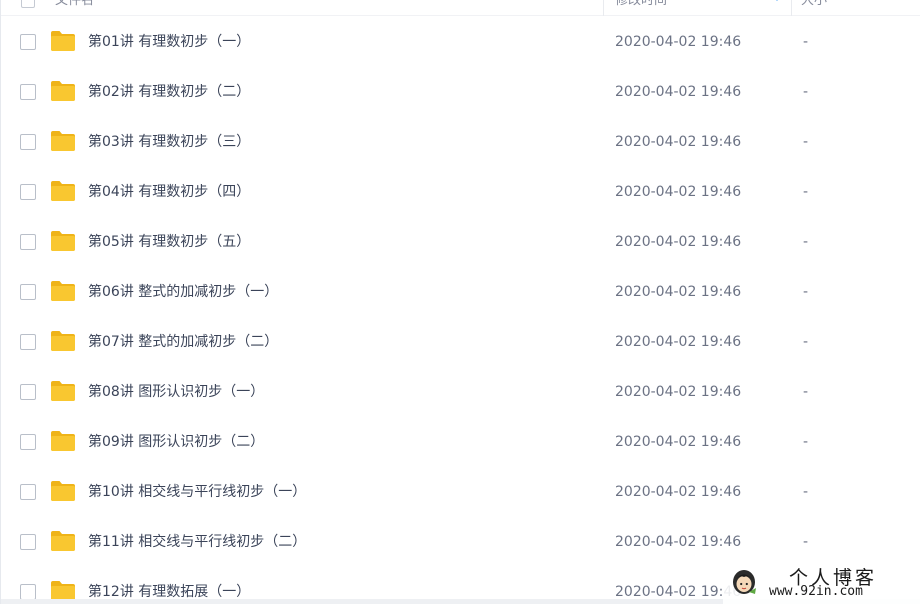  I want to click on select-all-checkbox, so click(28, 4).